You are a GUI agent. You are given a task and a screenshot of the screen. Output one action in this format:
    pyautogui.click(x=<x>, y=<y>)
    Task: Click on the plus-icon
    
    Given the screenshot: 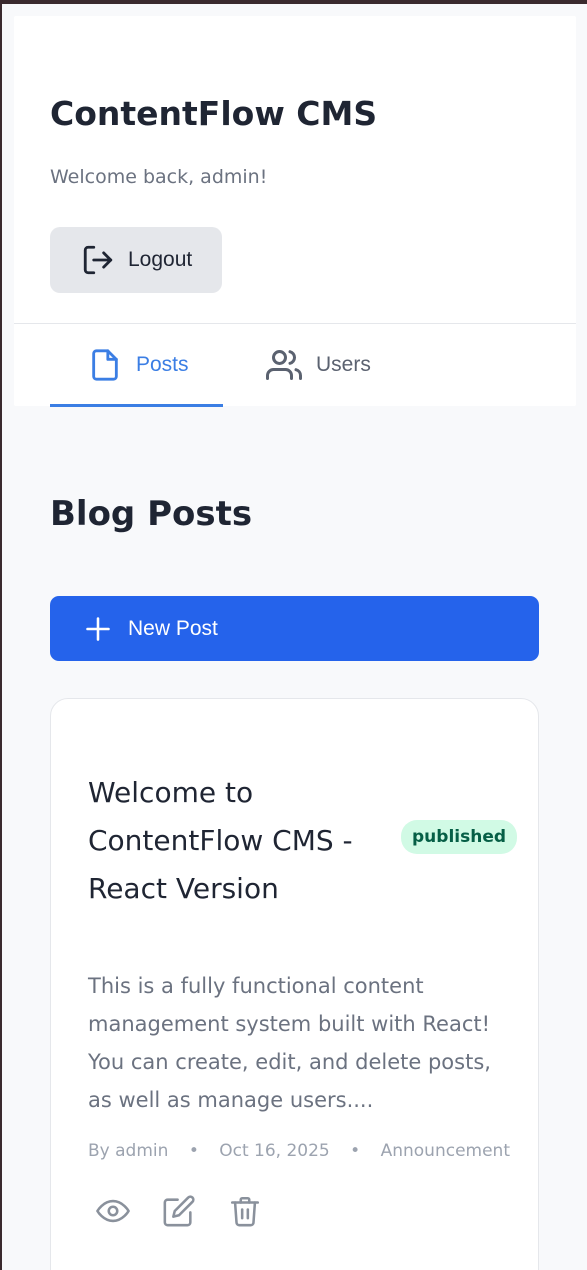 What is the action you would take?
    pyautogui.click(x=98, y=629)
    